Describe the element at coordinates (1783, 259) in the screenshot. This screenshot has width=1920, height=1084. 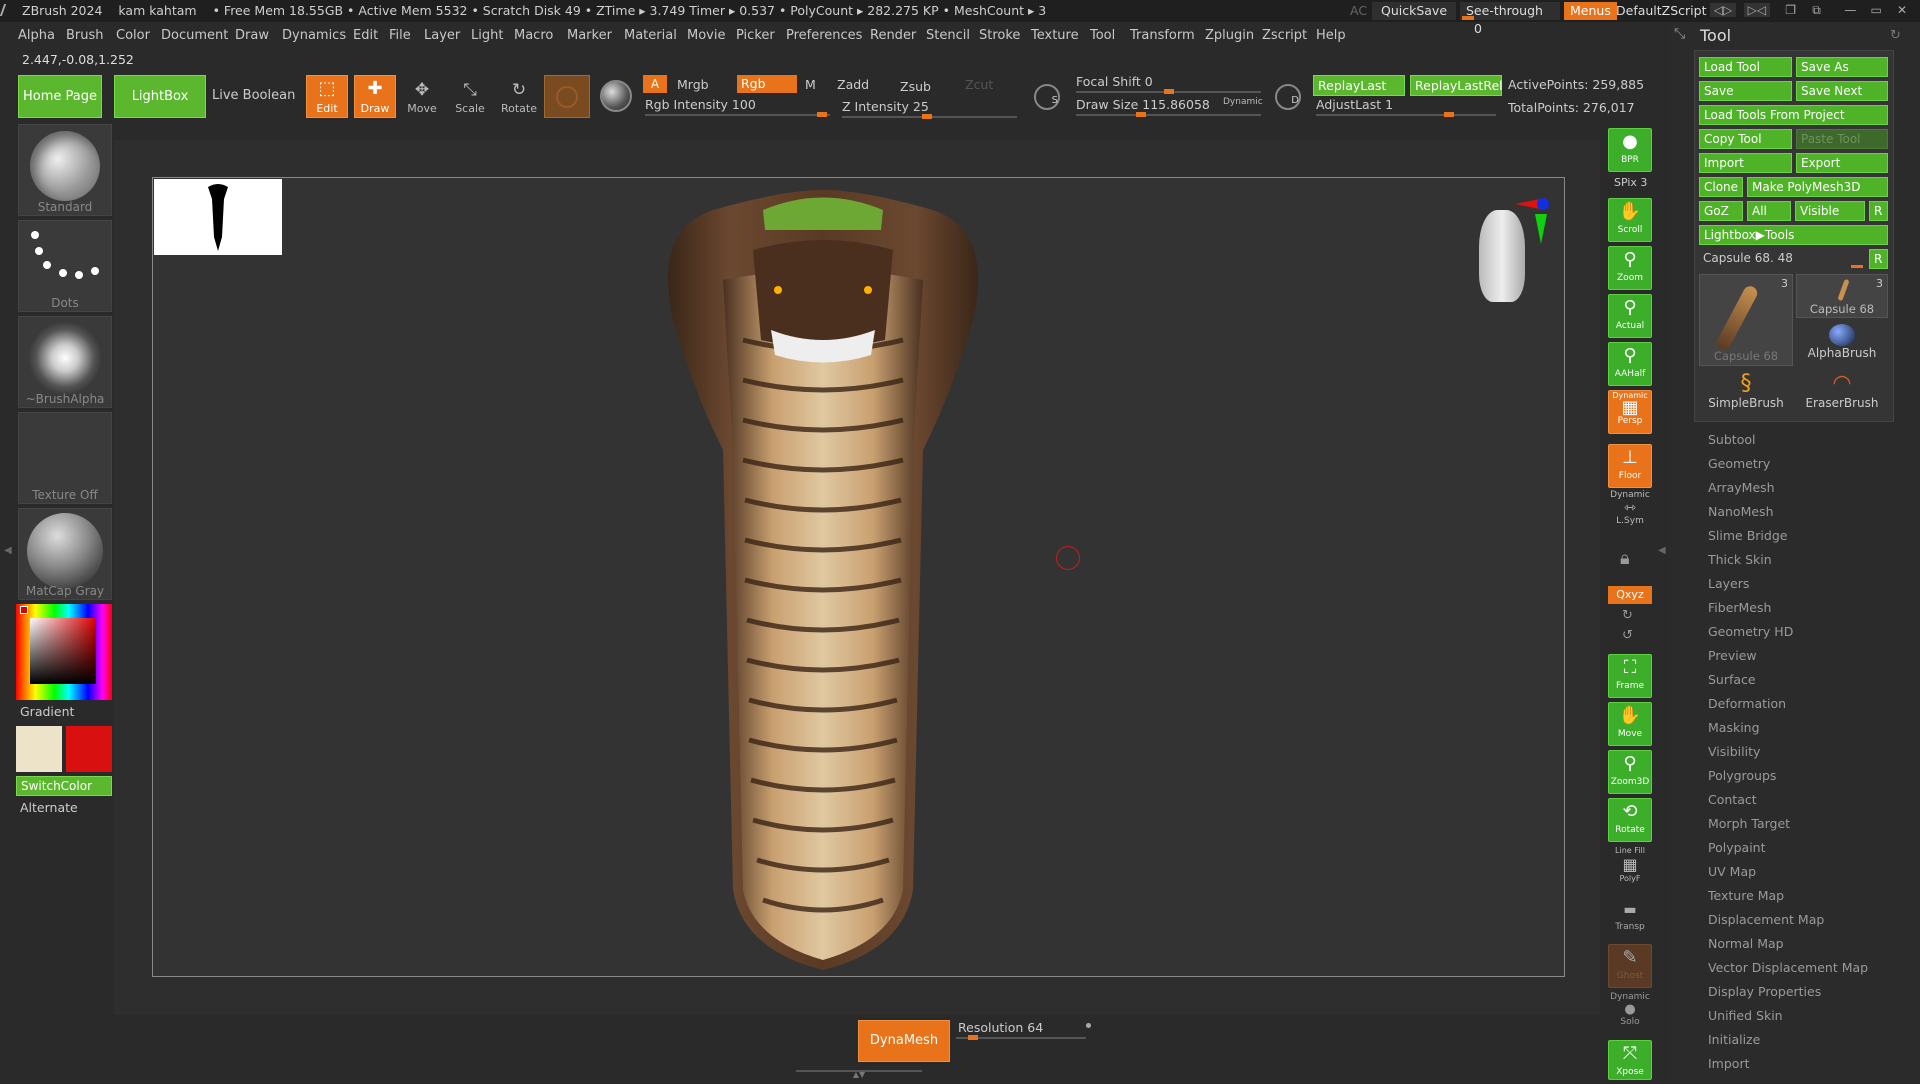
I see `capsule-slider: Capsule 68. 48` at that location.